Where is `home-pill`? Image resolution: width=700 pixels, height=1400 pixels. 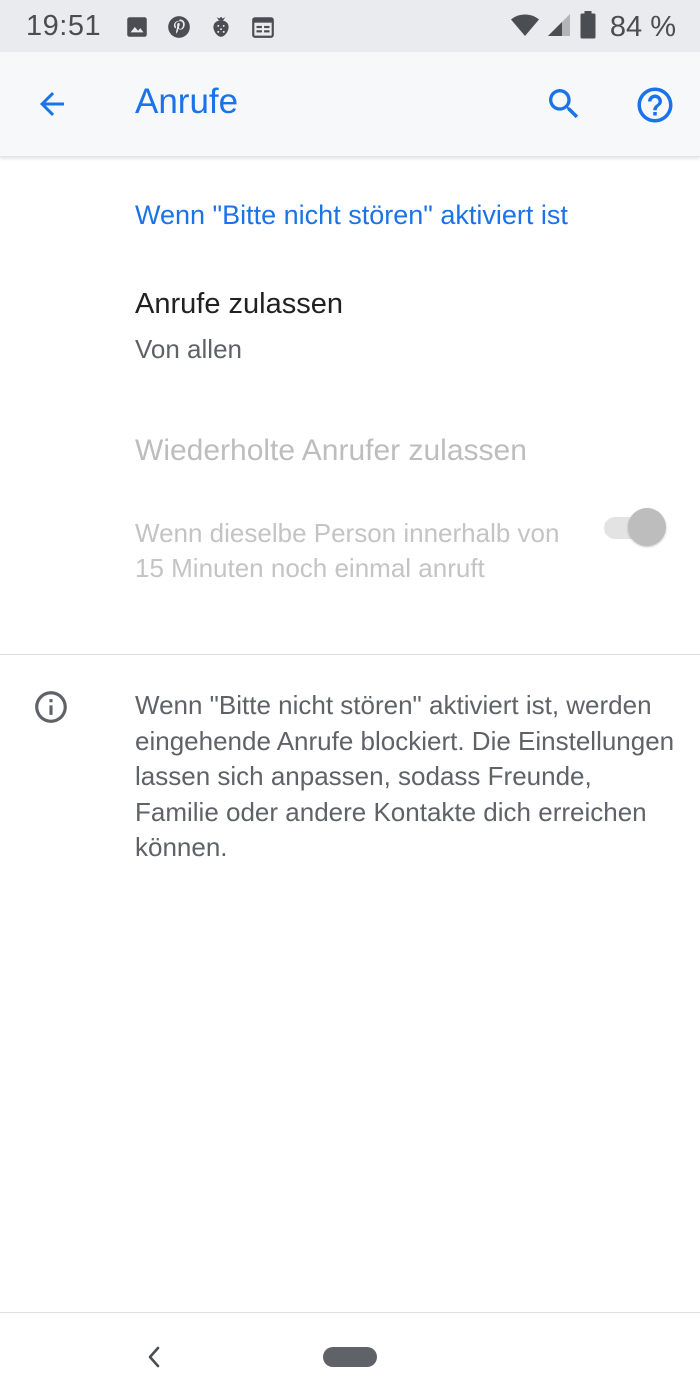 home-pill is located at coordinates (350, 1357).